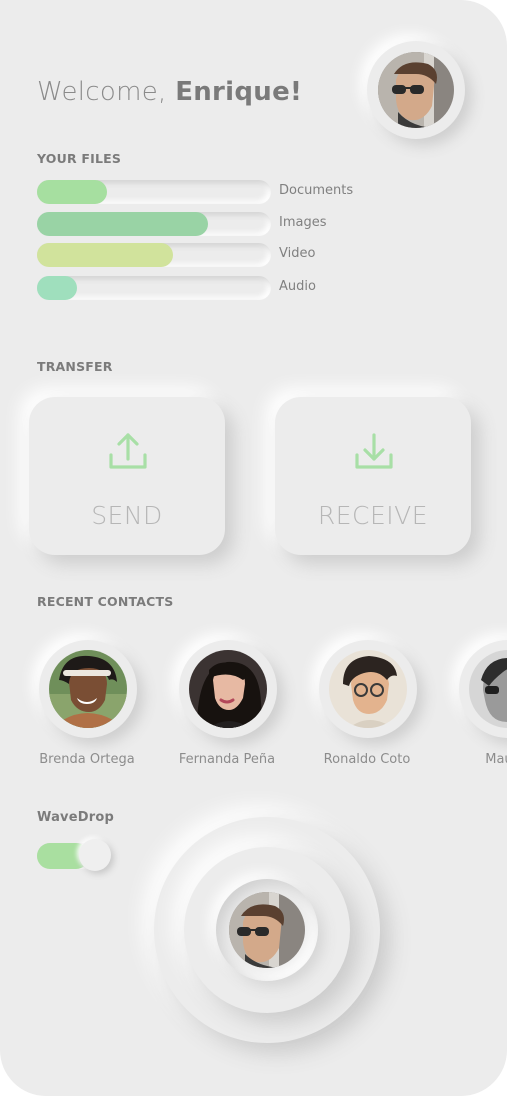 The image size is (507, 1096). What do you see at coordinates (95, 855) in the screenshot?
I see `toggle-knob` at bounding box center [95, 855].